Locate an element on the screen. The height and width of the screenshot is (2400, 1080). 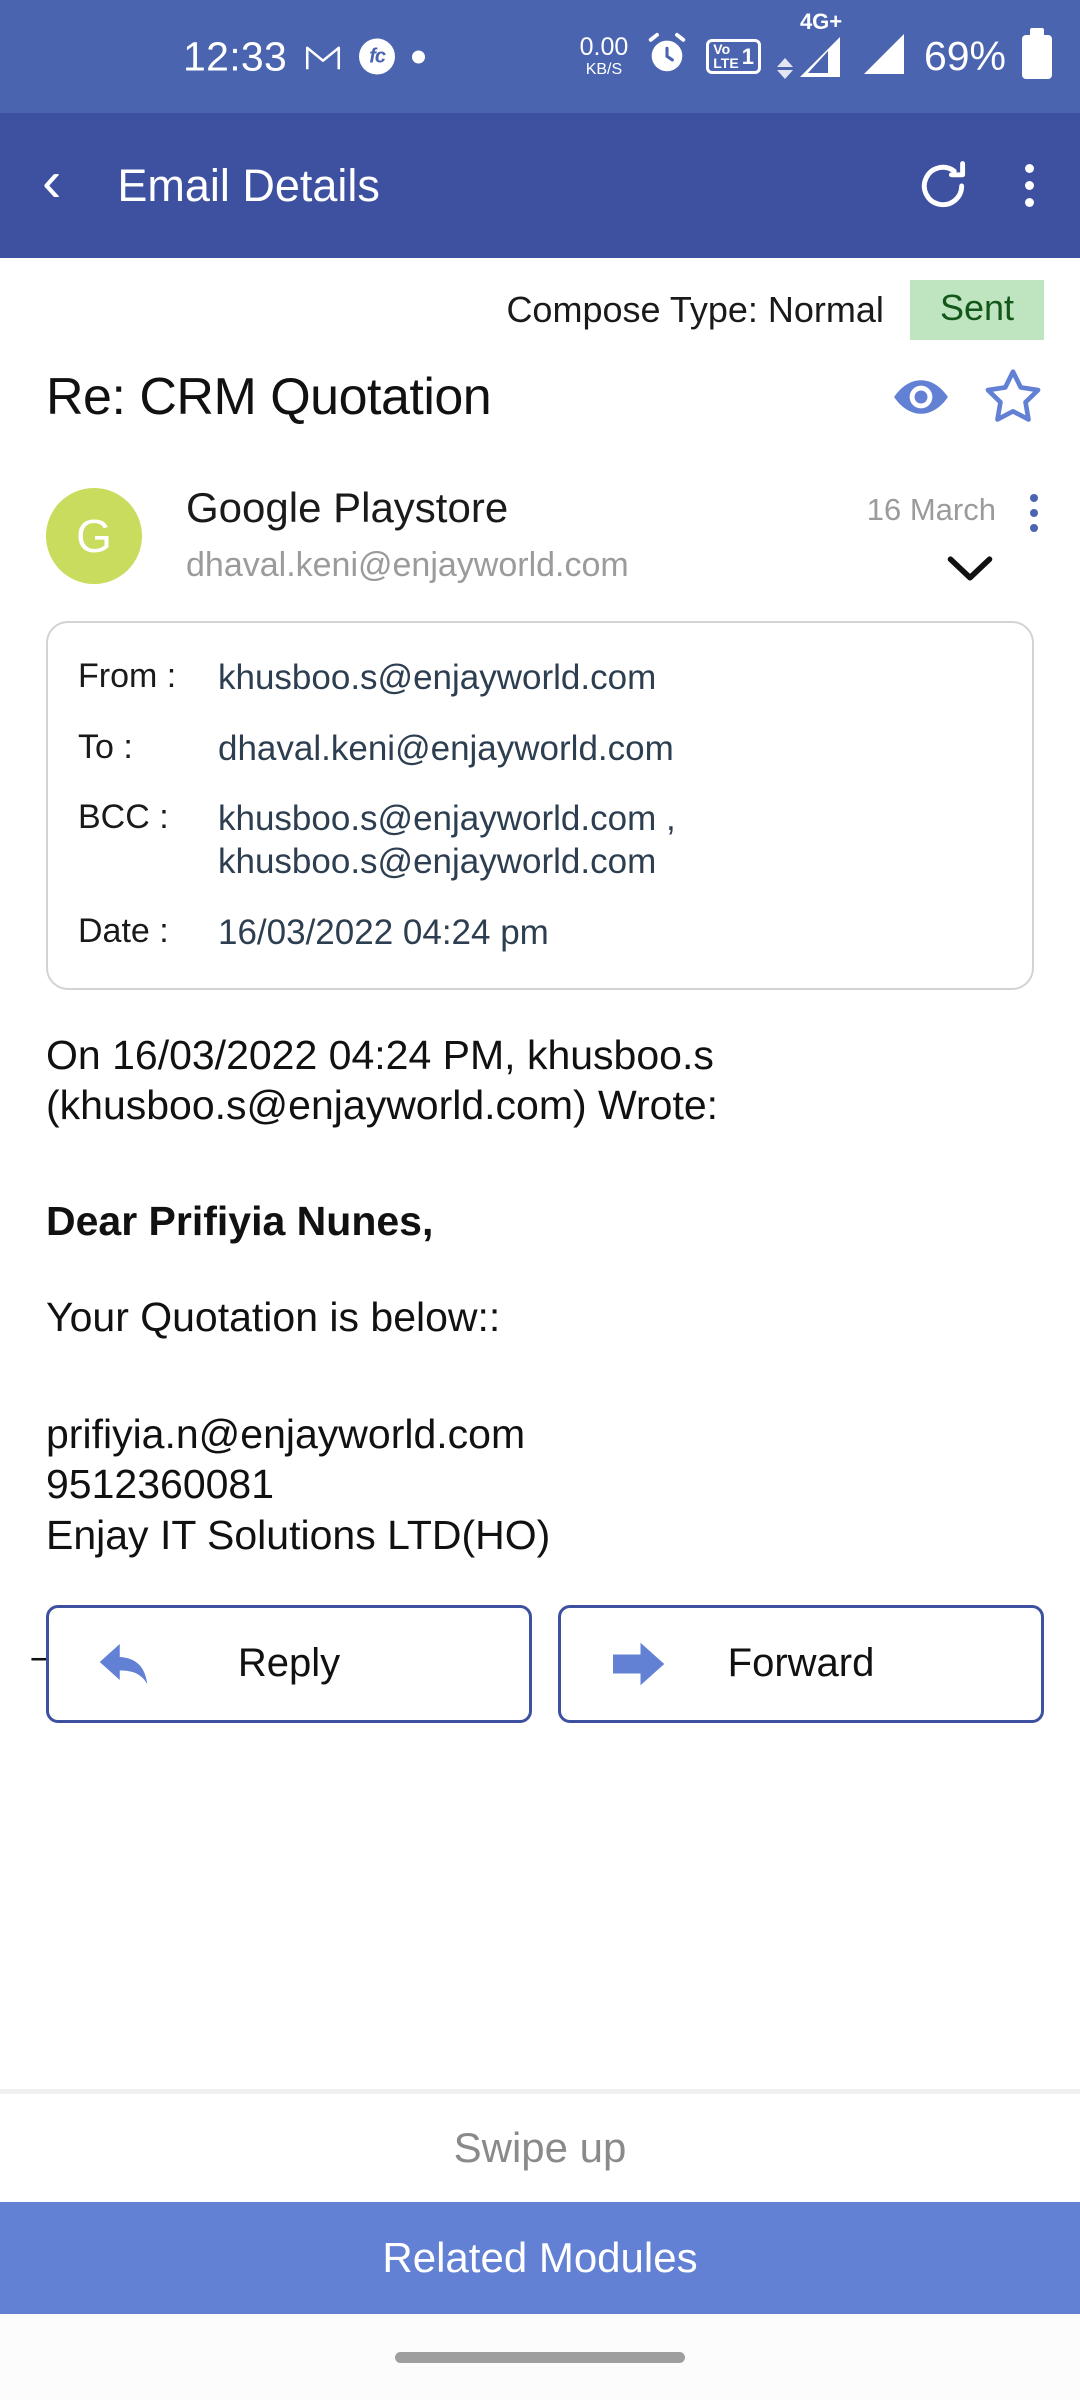
related-modules-bar: Related Modules is located at coordinates (540, 2258).